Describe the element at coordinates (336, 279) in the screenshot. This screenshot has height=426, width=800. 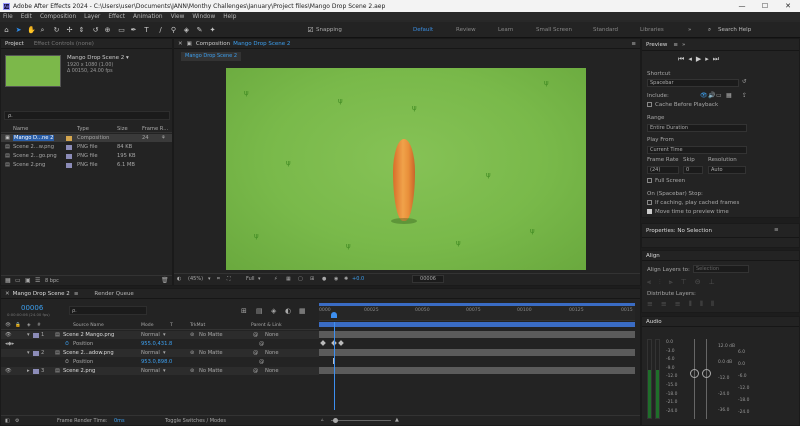
I see `snapshot-icon: ◉` at that location.